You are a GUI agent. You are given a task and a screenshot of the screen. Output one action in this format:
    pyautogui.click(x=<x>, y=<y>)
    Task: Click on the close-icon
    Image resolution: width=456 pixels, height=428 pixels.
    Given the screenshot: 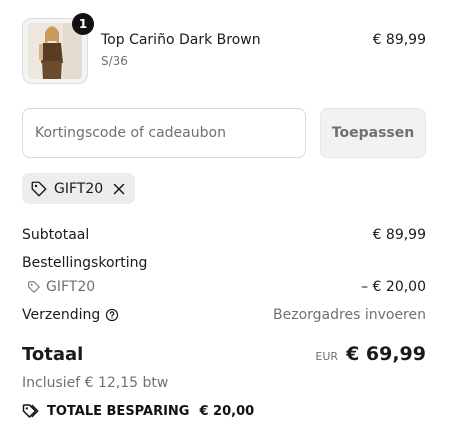 What is the action you would take?
    pyautogui.click(x=119, y=189)
    